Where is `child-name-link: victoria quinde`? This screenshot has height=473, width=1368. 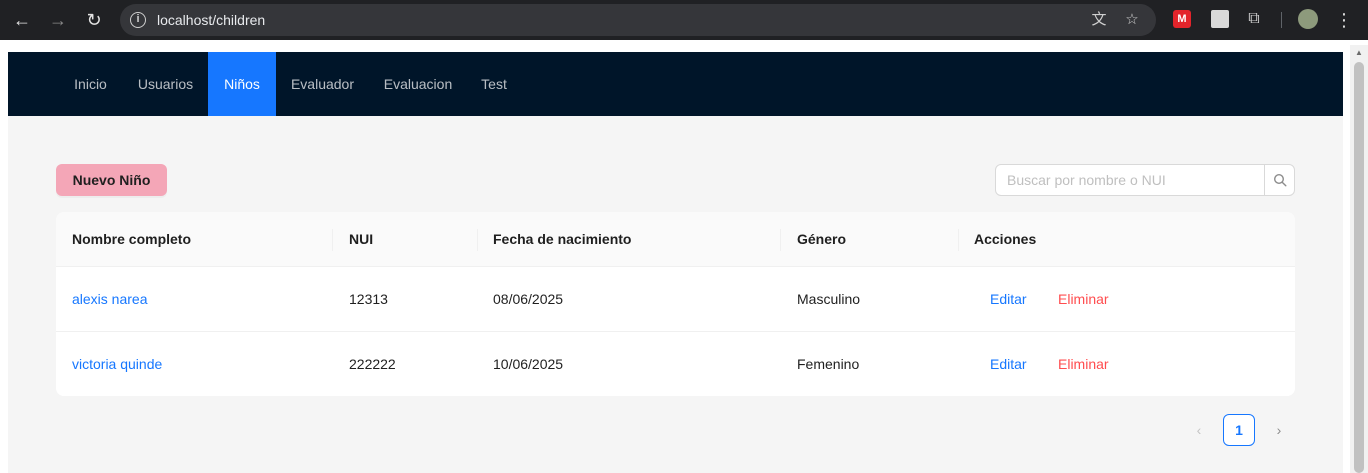 child-name-link: victoria quinde is located at coordinates (117, 364).